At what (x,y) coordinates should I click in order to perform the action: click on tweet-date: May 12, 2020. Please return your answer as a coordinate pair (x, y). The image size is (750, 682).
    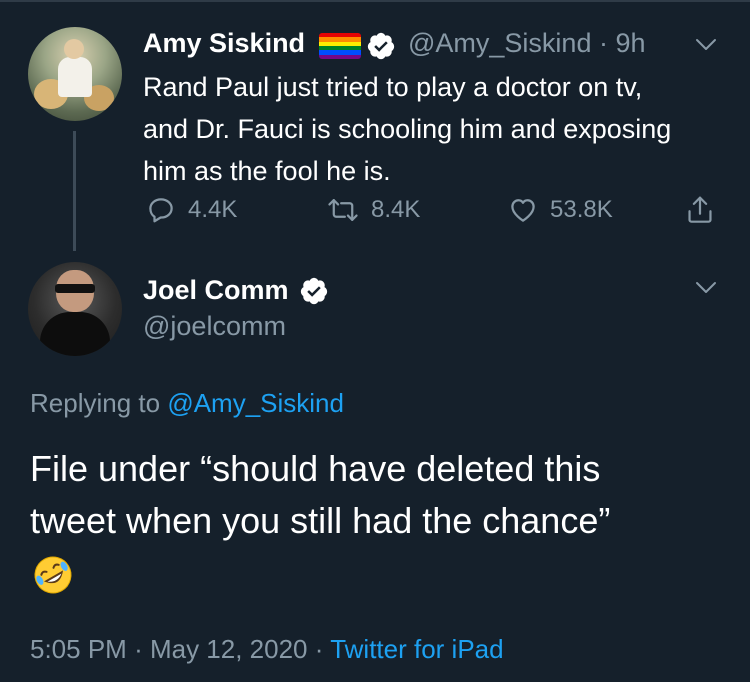
    Looking at the image, I should click on (229, 649).